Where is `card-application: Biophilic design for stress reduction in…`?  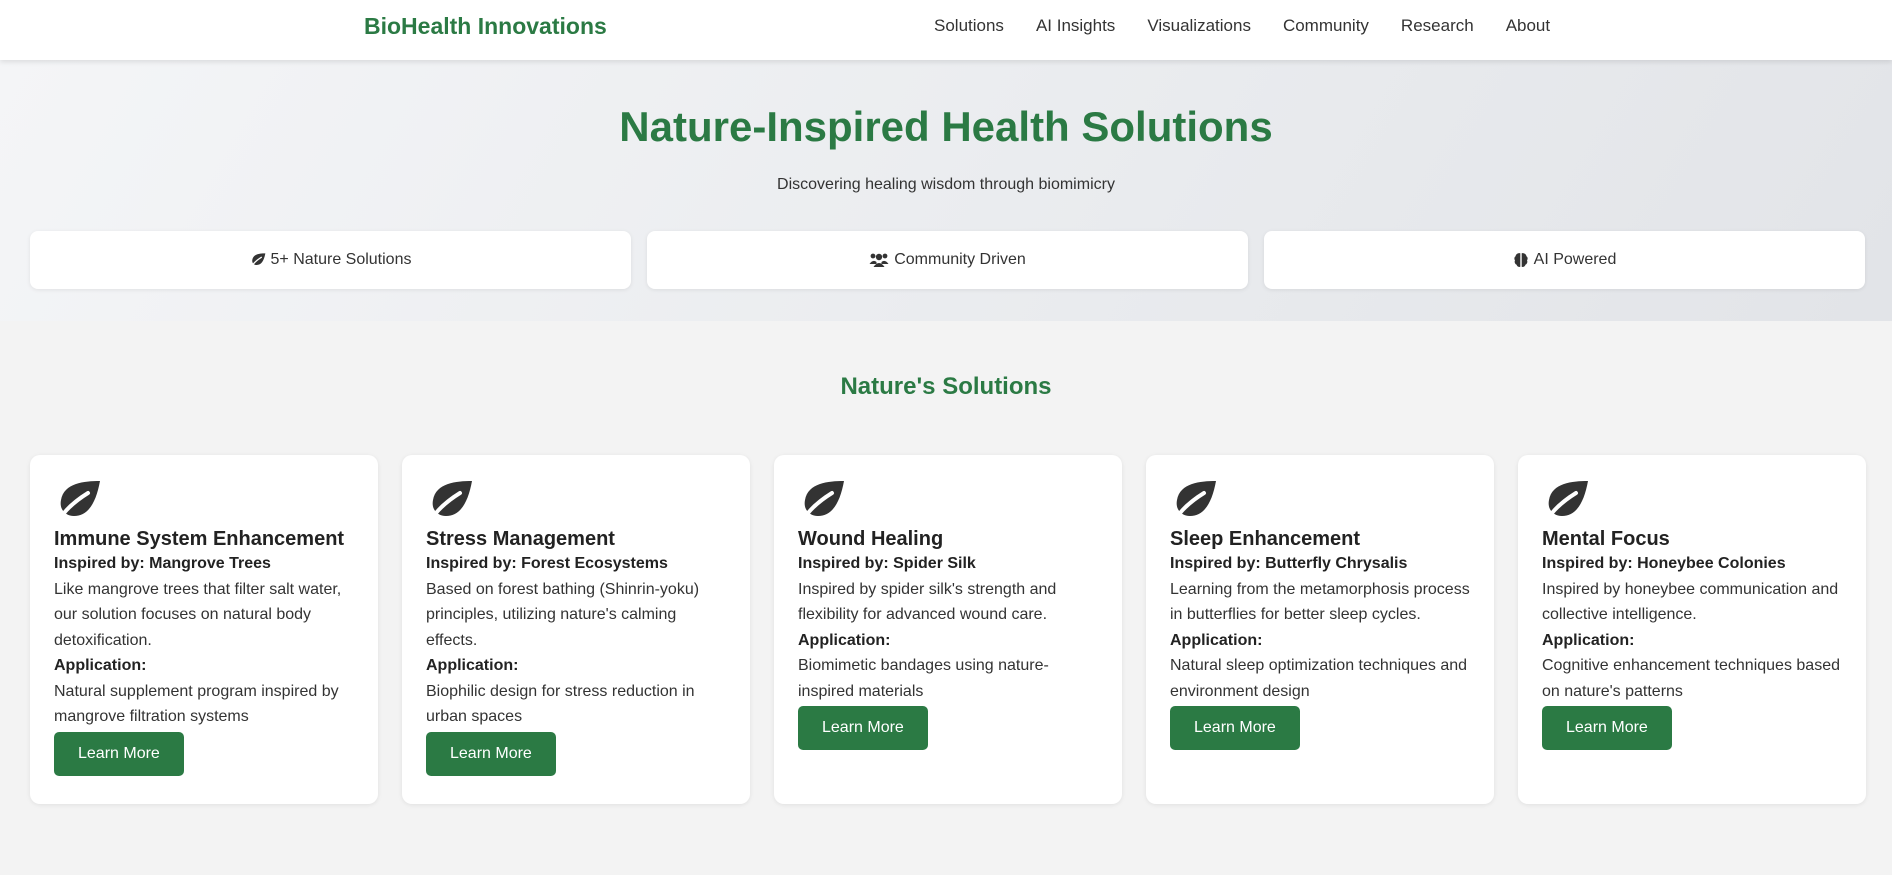 card-application: Biophilic design for stress reduction in… is located at coordinates (560, 704).